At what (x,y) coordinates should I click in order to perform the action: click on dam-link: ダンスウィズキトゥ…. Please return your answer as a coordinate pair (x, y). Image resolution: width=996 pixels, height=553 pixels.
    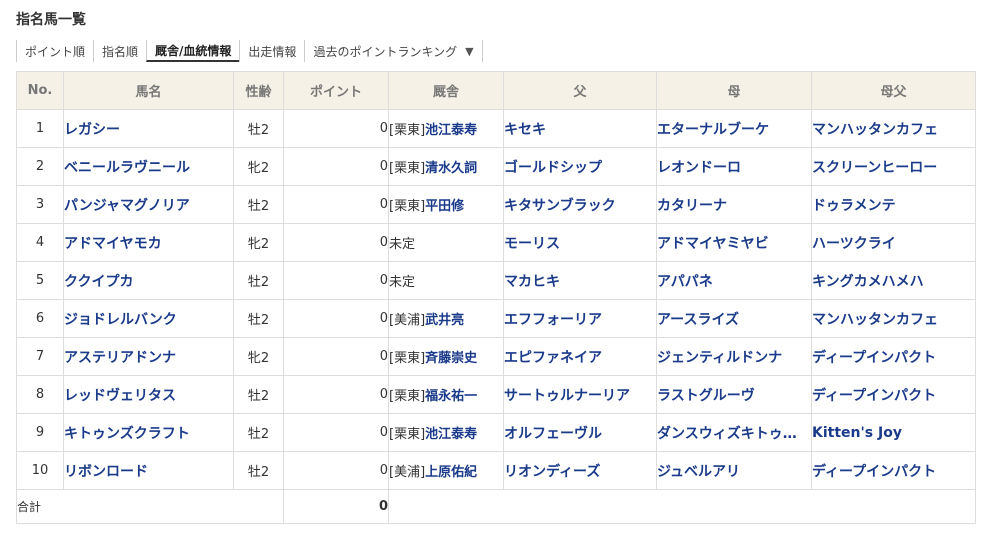
    Looking at the image, I should click on (727, 433).